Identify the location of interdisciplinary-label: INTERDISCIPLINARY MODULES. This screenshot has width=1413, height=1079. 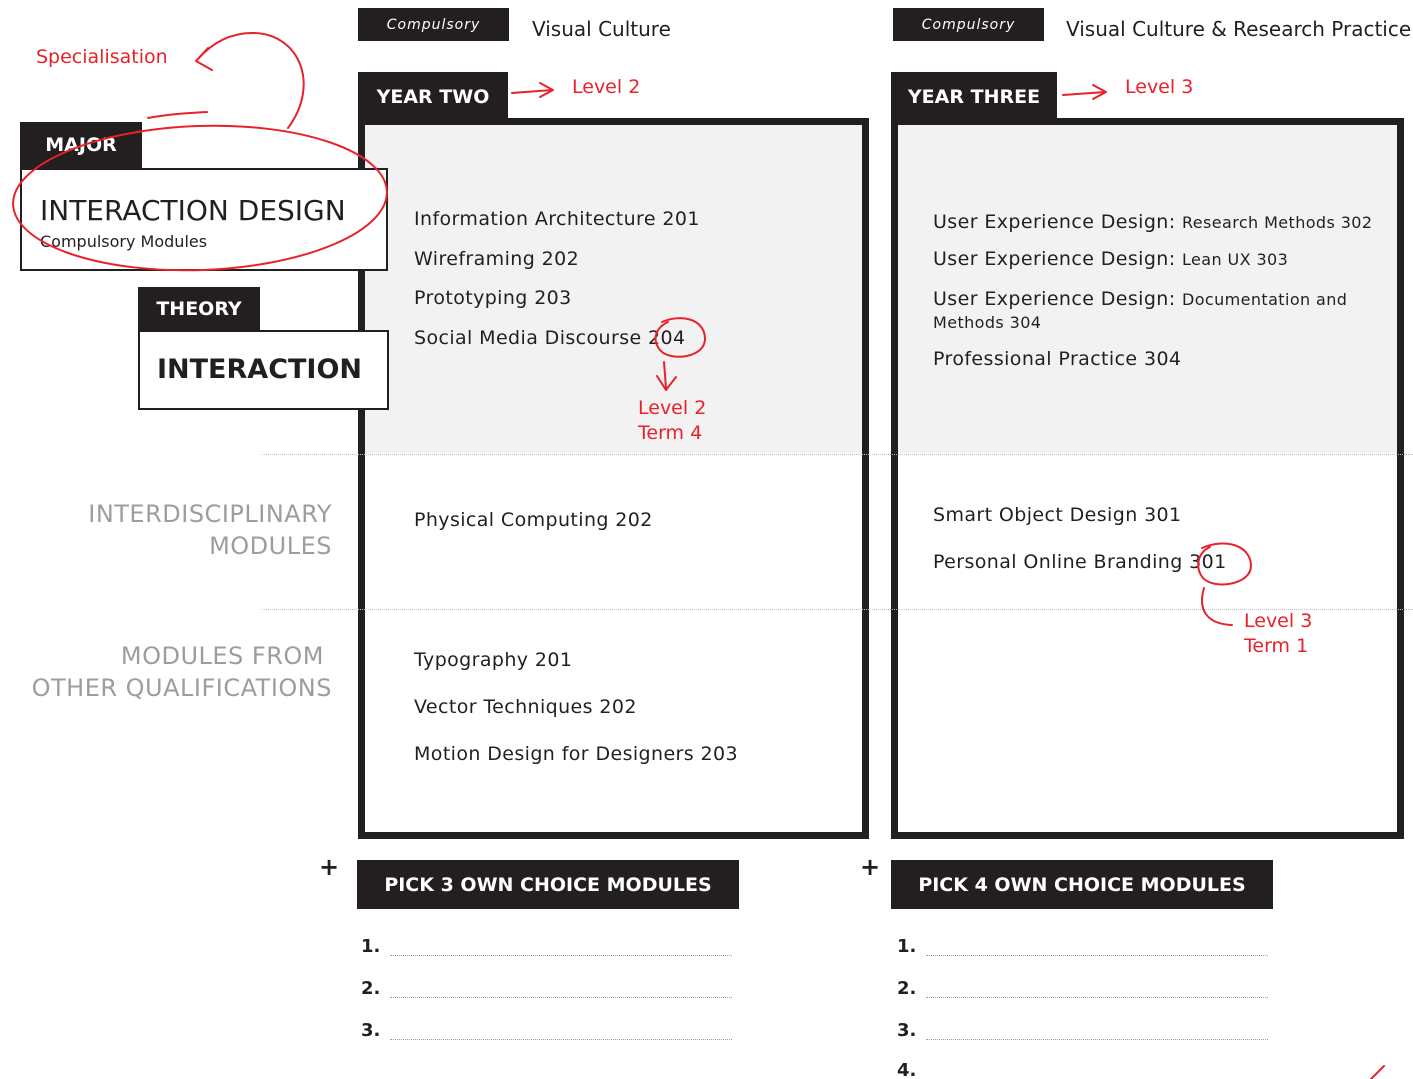
(166, 530).